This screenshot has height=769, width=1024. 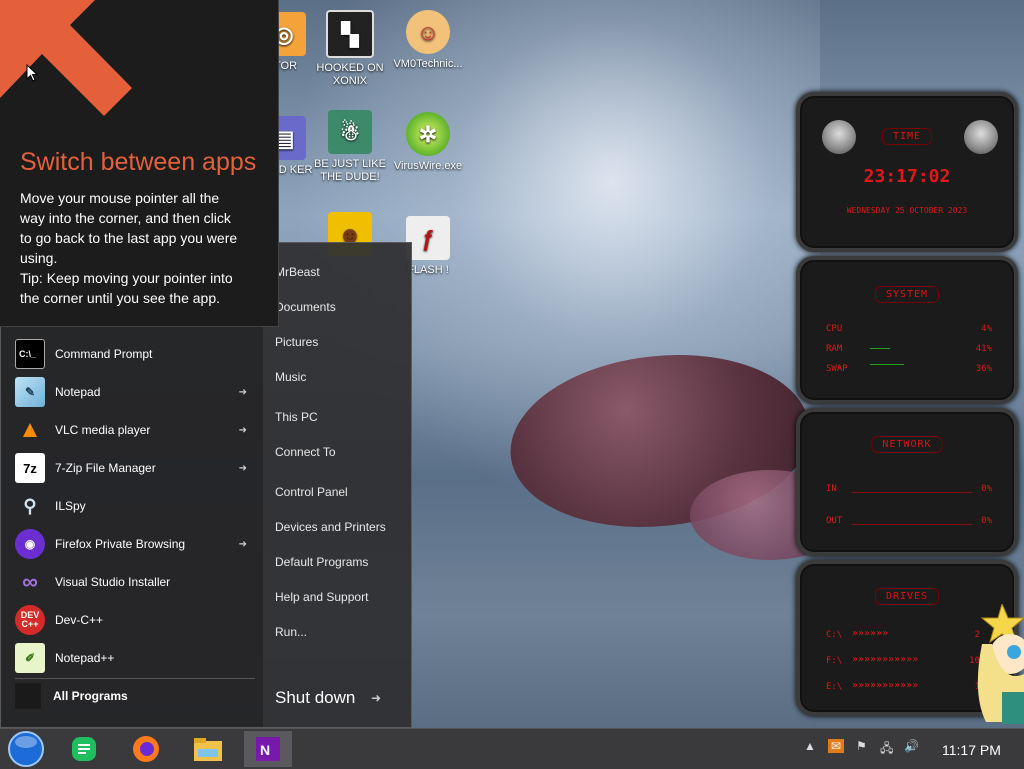 I want to click on alien-head-icon, so click(x=839, y=137).